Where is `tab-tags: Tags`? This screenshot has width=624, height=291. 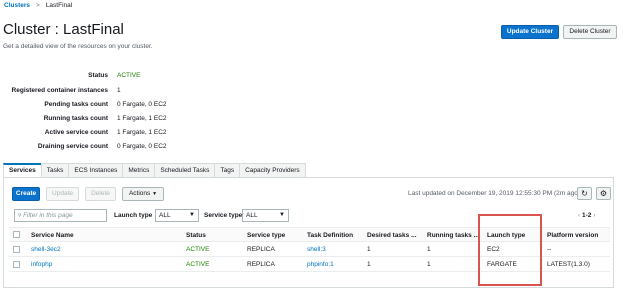 tab-tags: Tags is located at coordinates (227, 170).